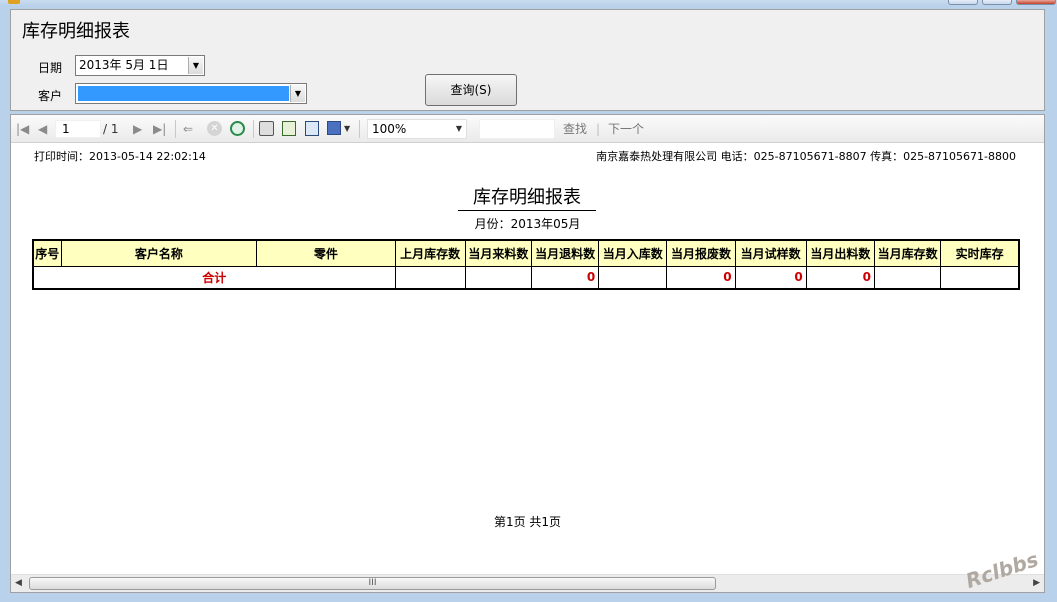 This screenshot has height=602, width=1057. I want to click on total-row: 合计 0 0 0 0, so click(526, 277).